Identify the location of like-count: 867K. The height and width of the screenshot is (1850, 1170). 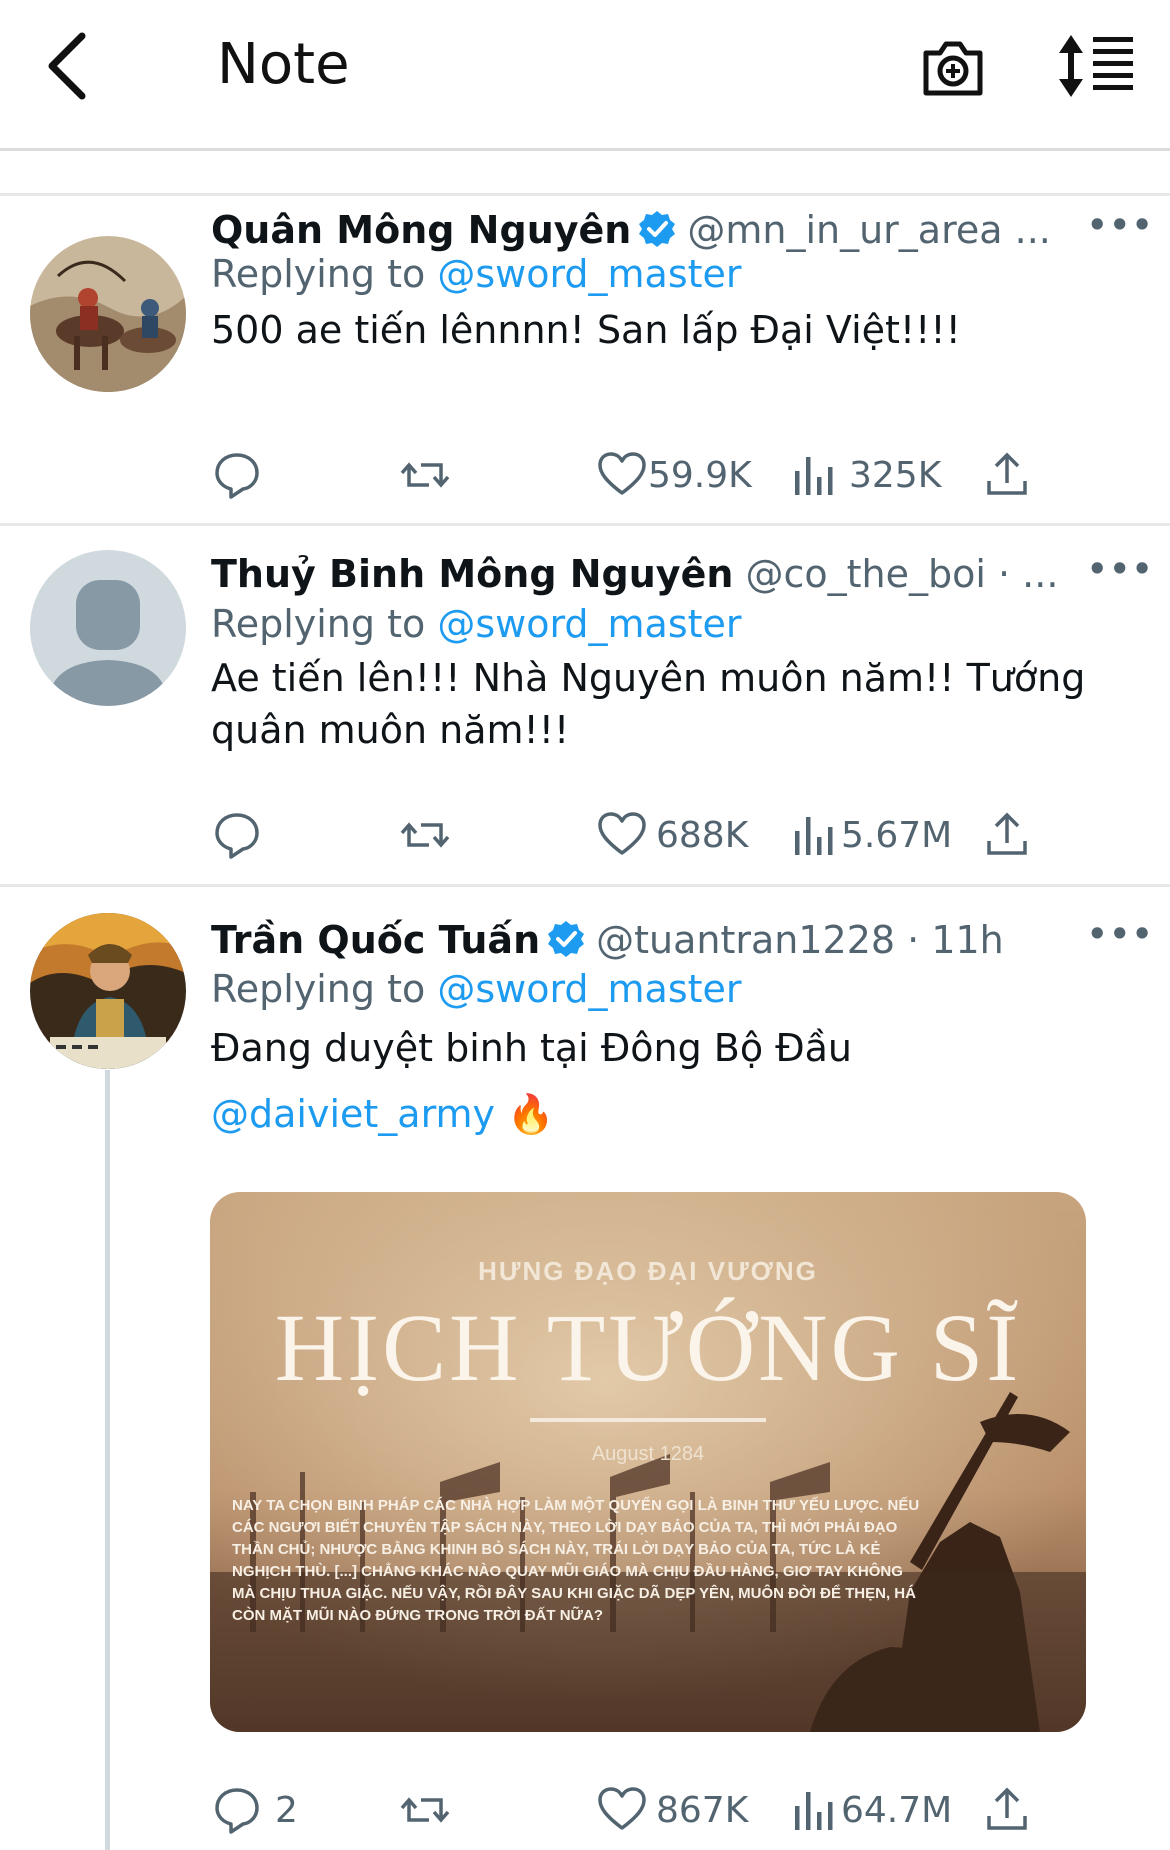
(702, 1810).